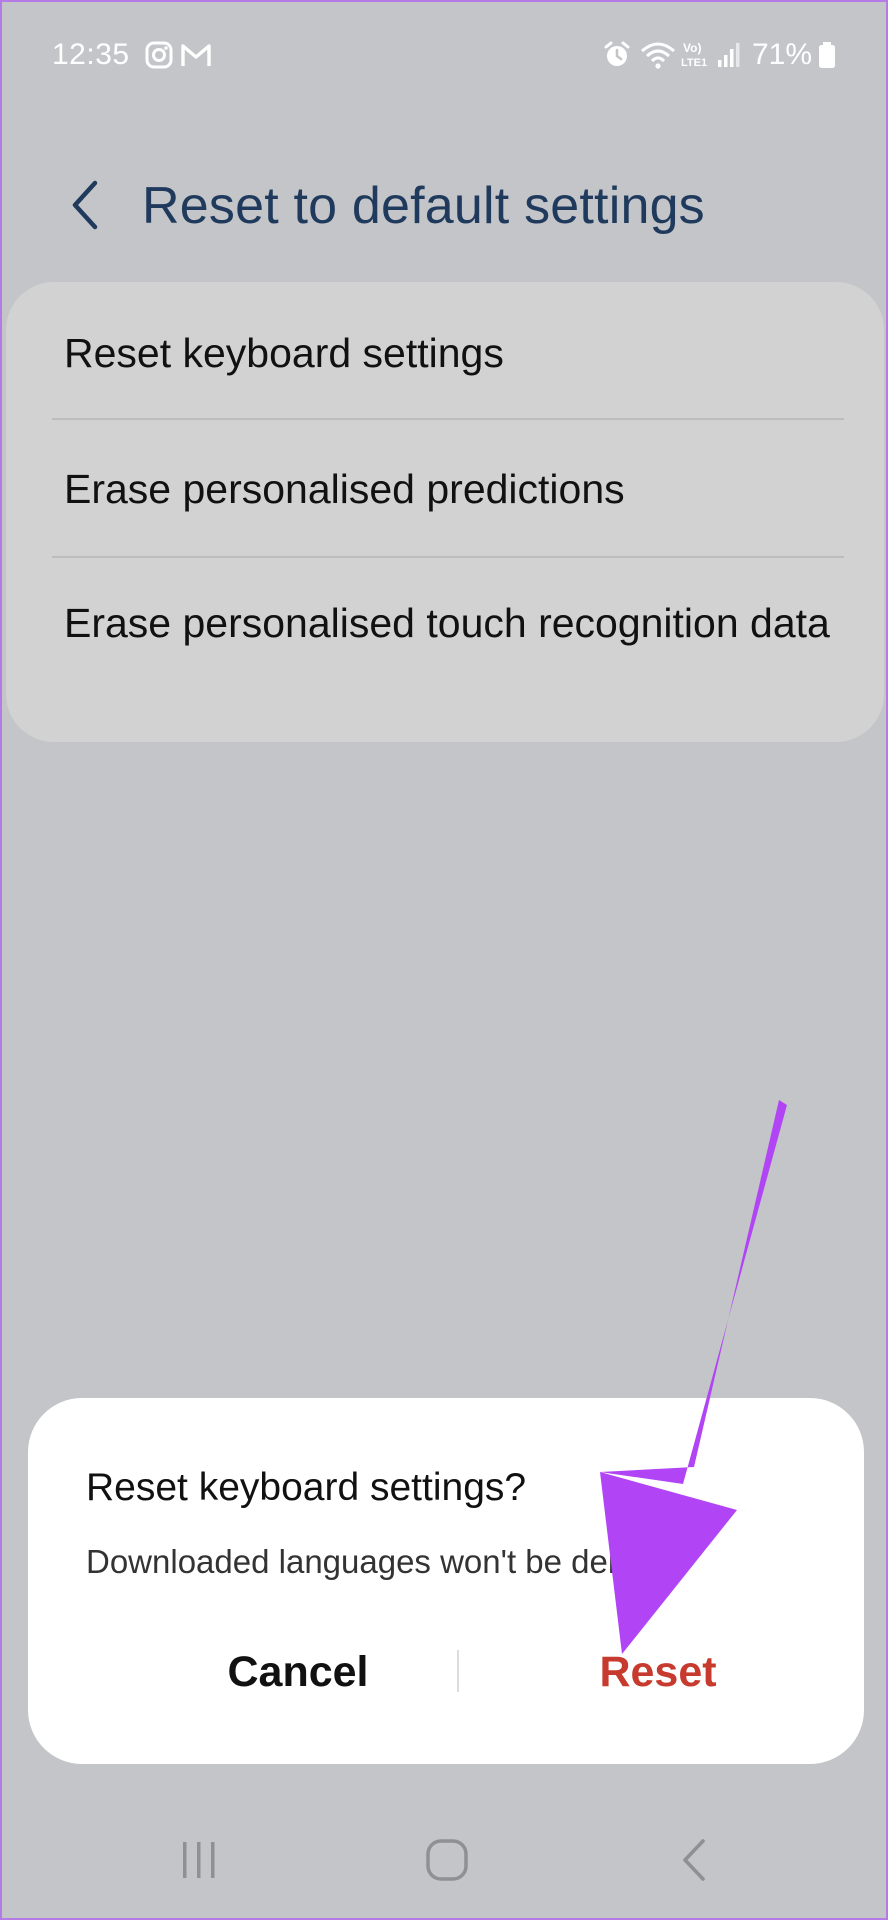  Describe the element at coordinates (423, 206) in the screenshot. I see `page-title: Reset to default settings` at that location.